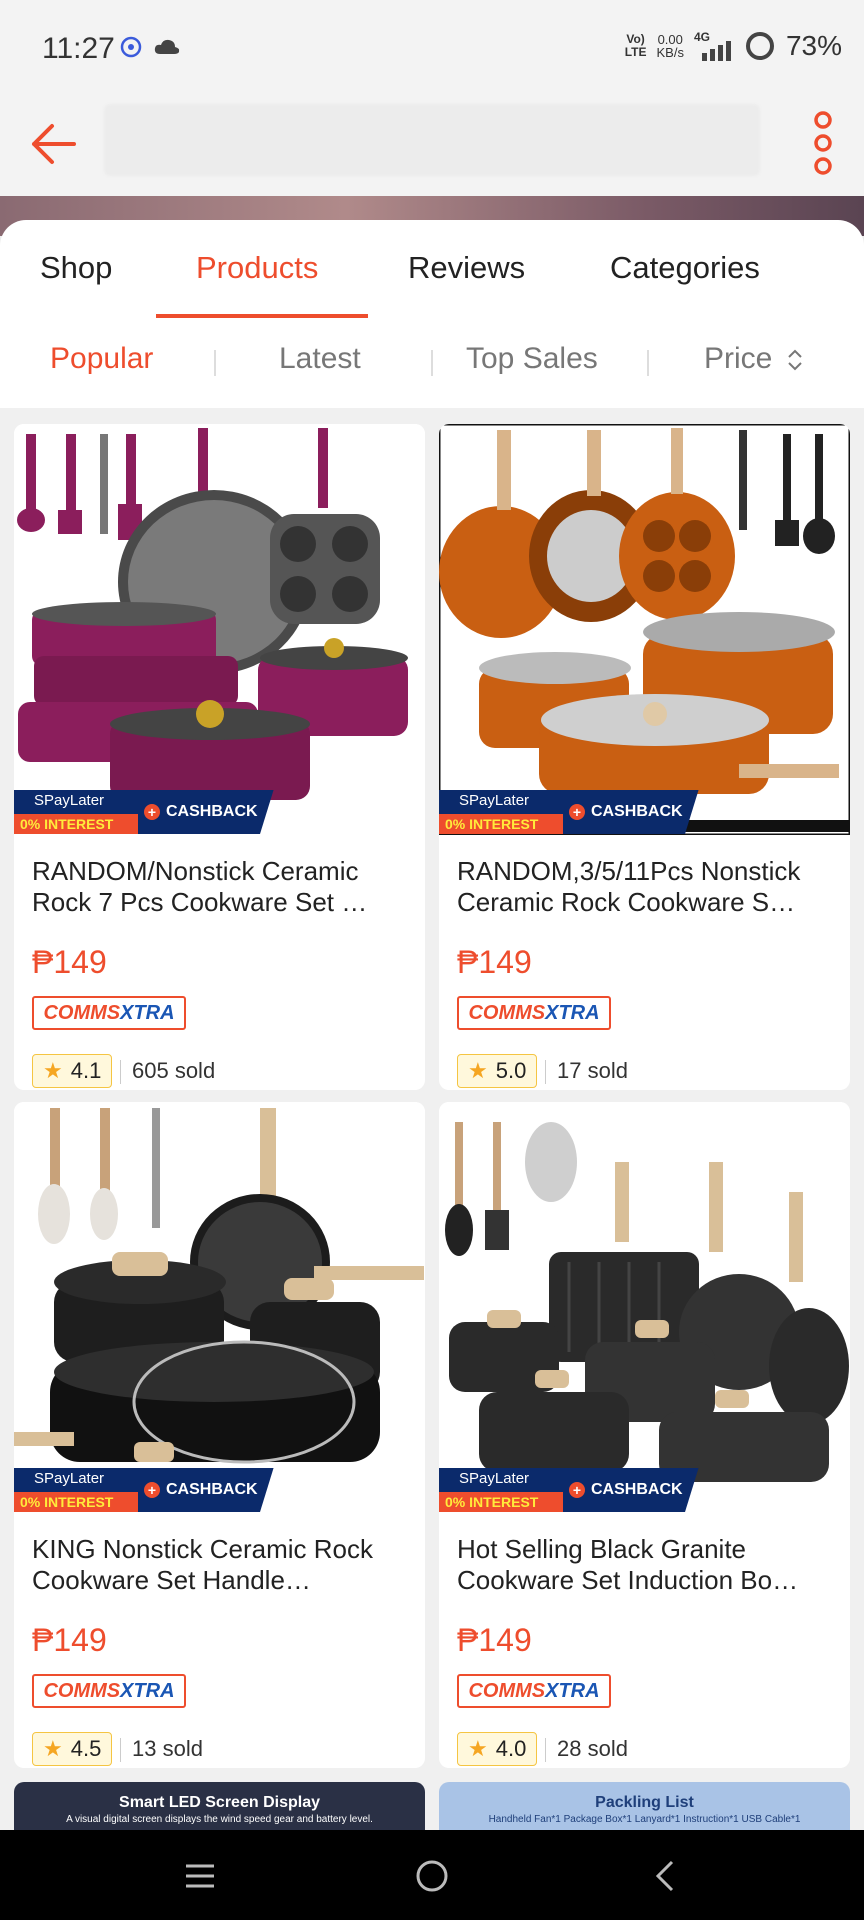 The image size is (864, 1920). Describe the element at coordinates (823, 143) in the screenshot. I see `more-vert-icon` at that location.